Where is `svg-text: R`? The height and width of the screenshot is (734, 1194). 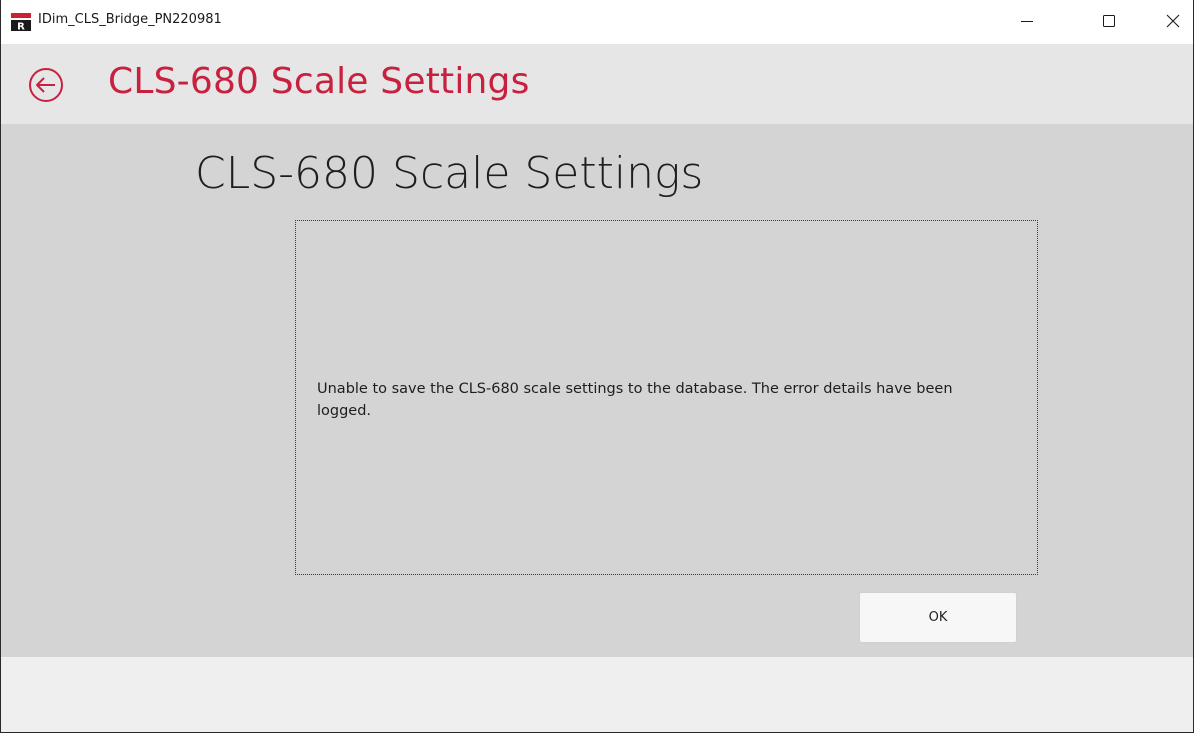
svg-text: R is located at coordinates (21, 27).